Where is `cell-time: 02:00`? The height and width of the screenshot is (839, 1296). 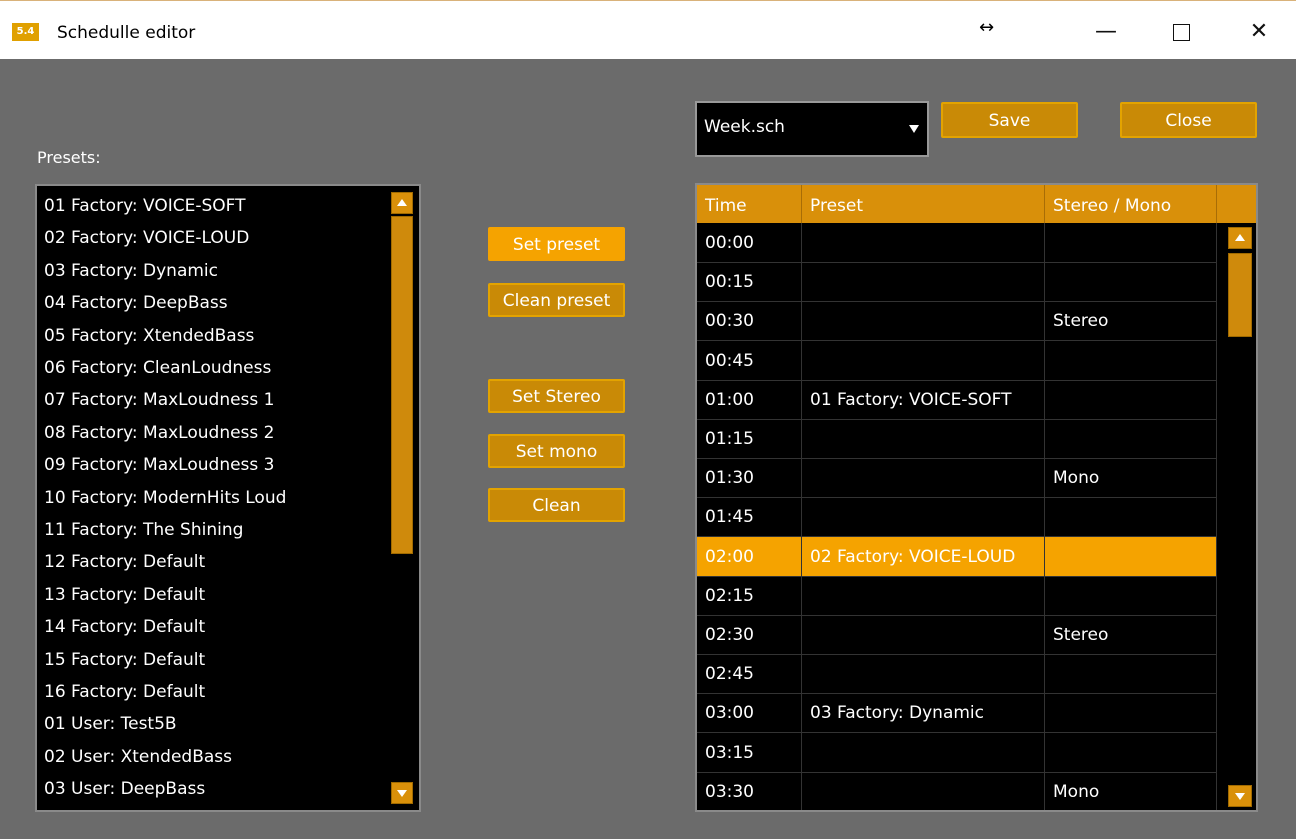 cell-time: 02:00 is located at coordinates (749, 556).